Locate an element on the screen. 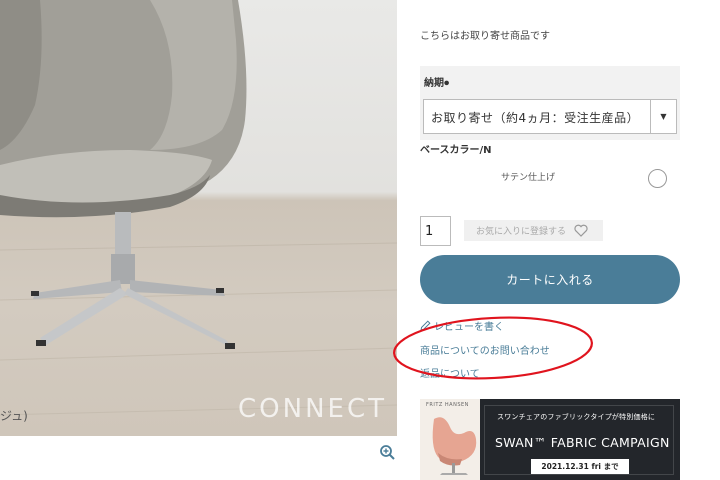 The height and width of the screenshot is (480, 720). banner-date: 2021.12.31 fri まで is located at coordinates (580, 466).